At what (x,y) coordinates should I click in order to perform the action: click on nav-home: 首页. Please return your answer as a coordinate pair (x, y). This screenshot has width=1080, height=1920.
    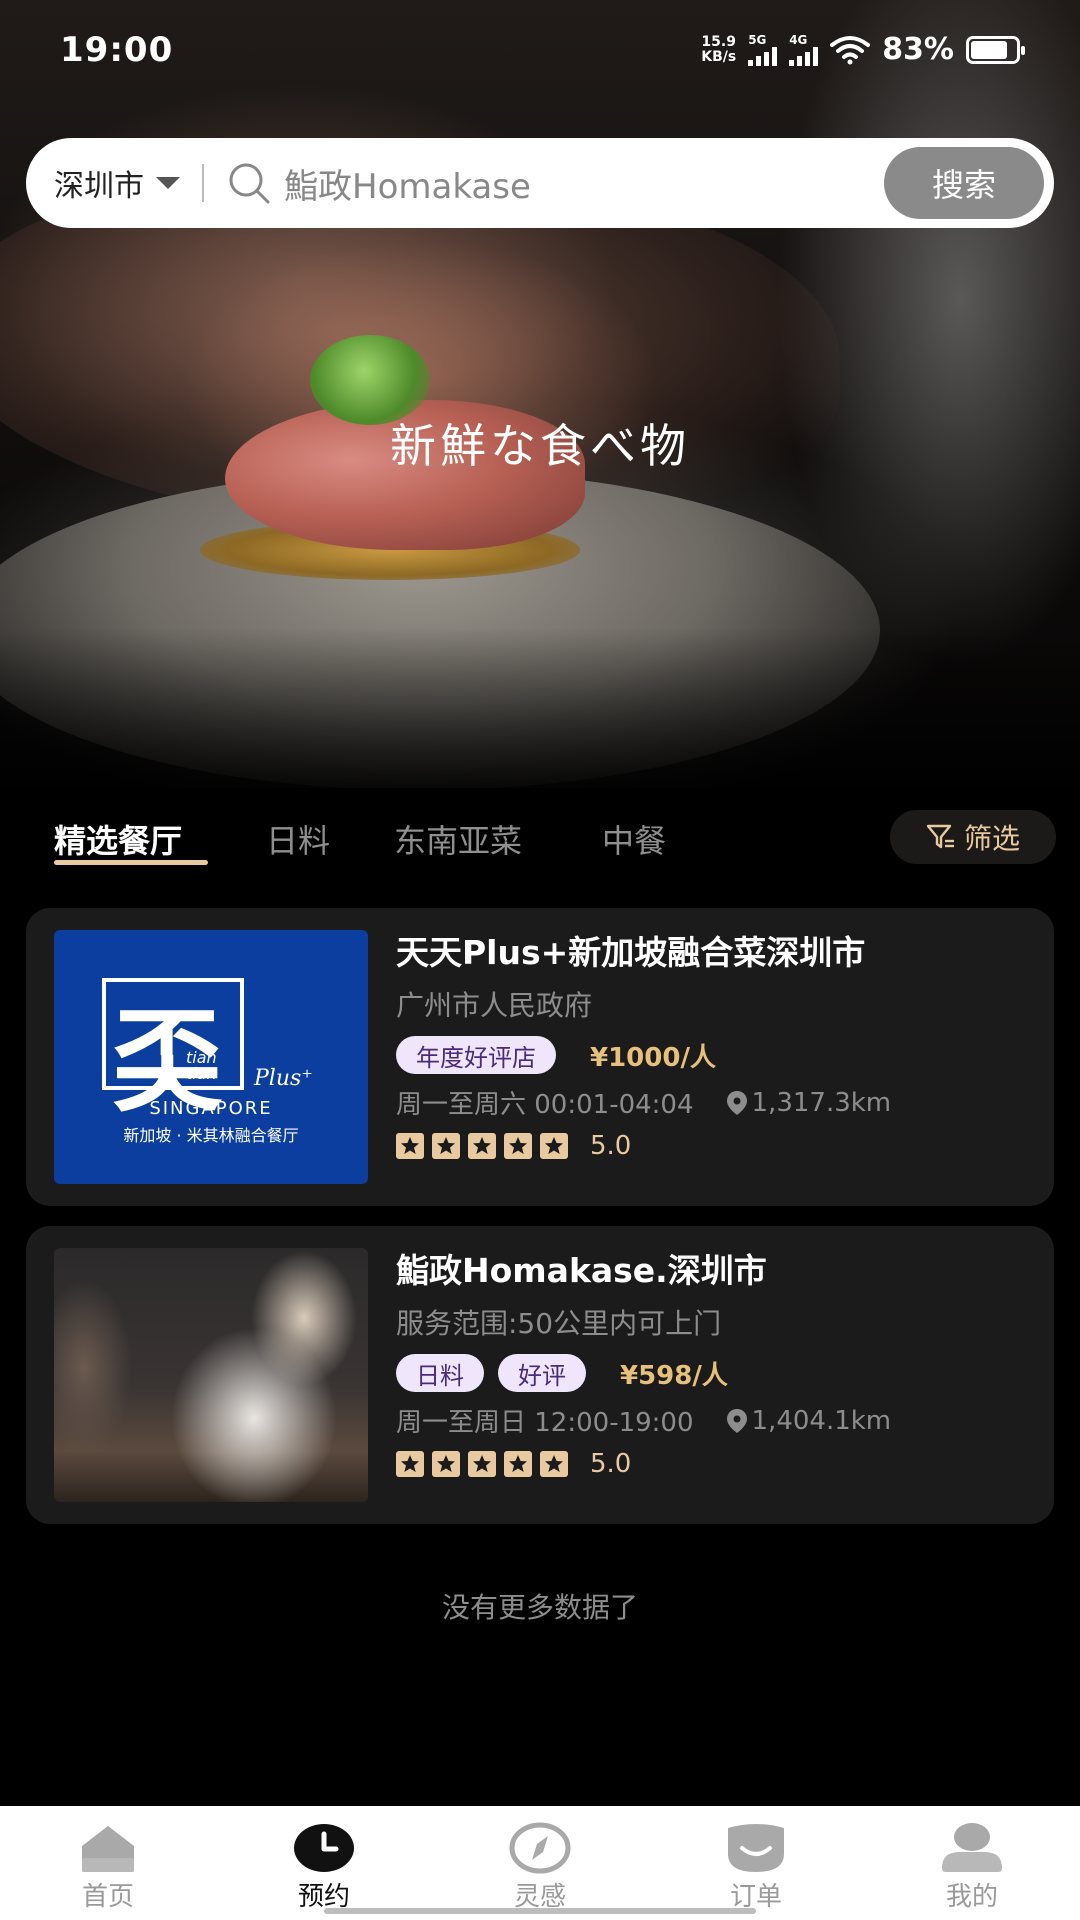
    Looking at the image, I should click on (108, 1867).